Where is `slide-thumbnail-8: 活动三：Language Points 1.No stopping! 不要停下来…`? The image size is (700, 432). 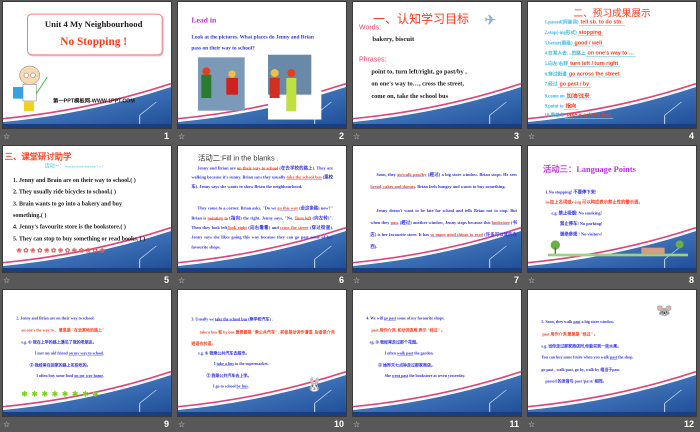 slide-thumbnail-8: 活动三：Language Points 1.No stopping! 不要停下来… is located at coordinates (612, 216).